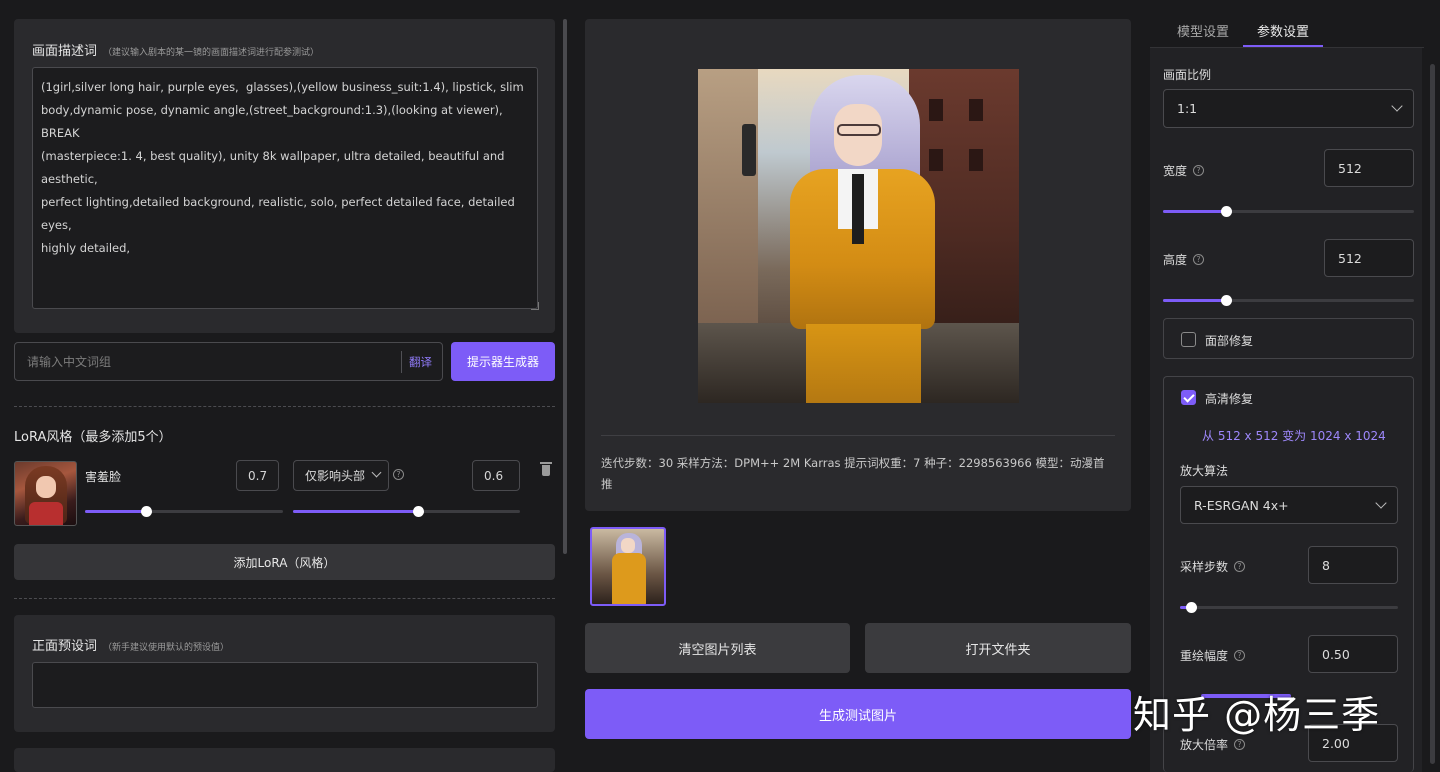 Image resolution: width=1440 pixels, height=772 pixels. What do you see at coordinates (1257, 715) in the screenshot?
I see `watermark: 知乎 @杨三季` at bounding box center [1257, 715].